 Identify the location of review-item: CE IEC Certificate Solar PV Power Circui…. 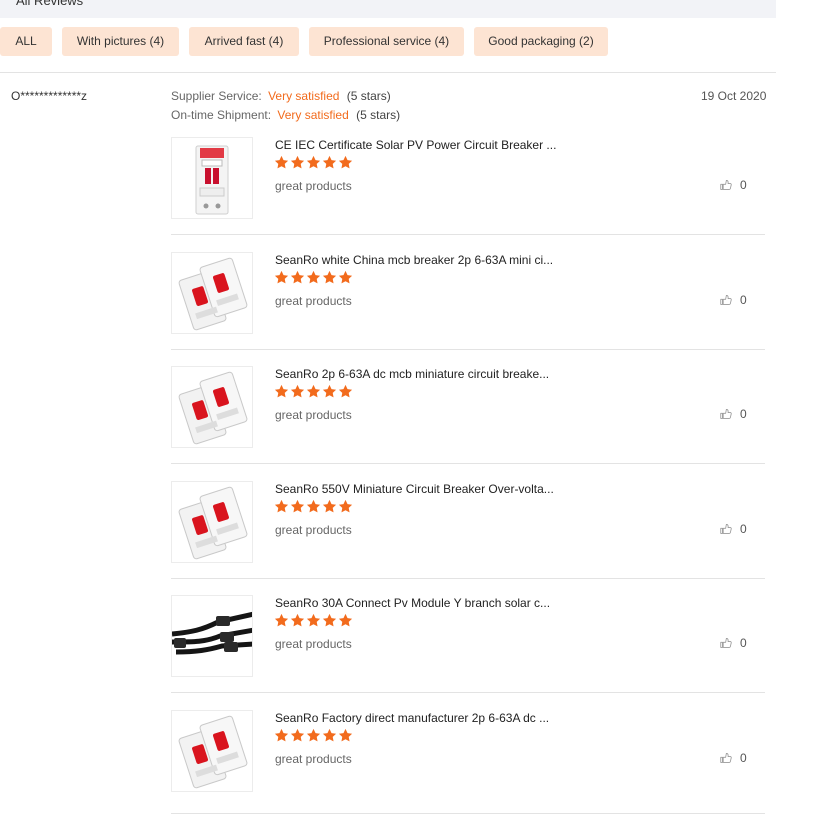
(468, 193).